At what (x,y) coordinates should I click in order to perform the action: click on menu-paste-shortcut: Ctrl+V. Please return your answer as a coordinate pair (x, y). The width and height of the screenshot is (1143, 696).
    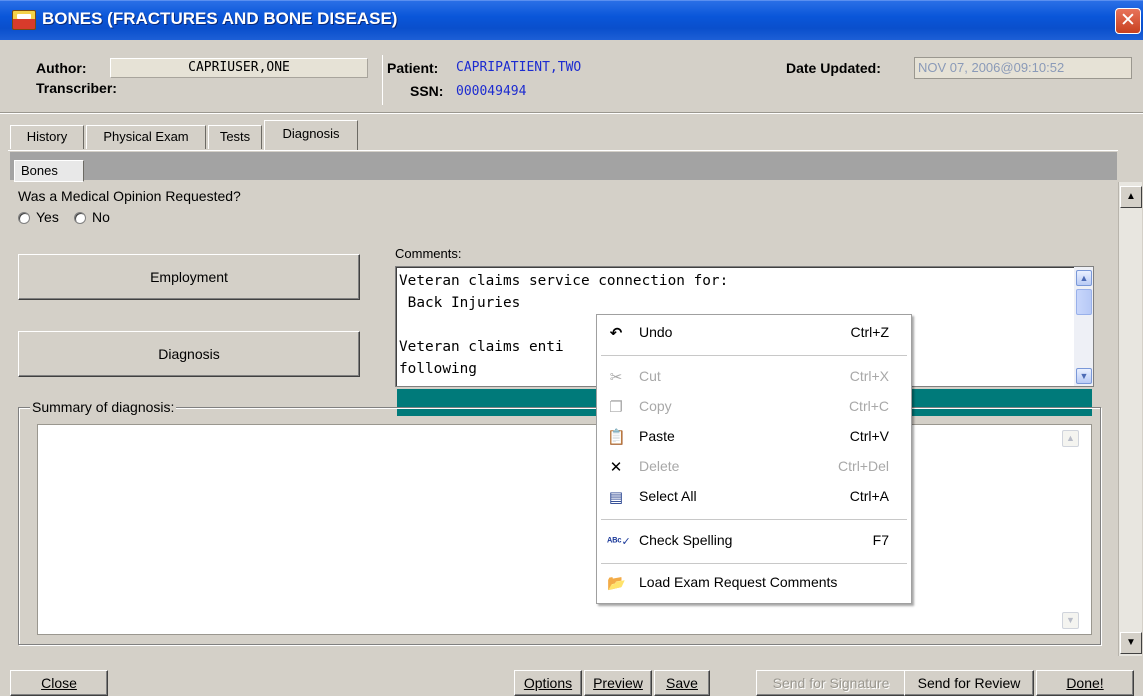
    Looking at the image, I should click on (869, 436).